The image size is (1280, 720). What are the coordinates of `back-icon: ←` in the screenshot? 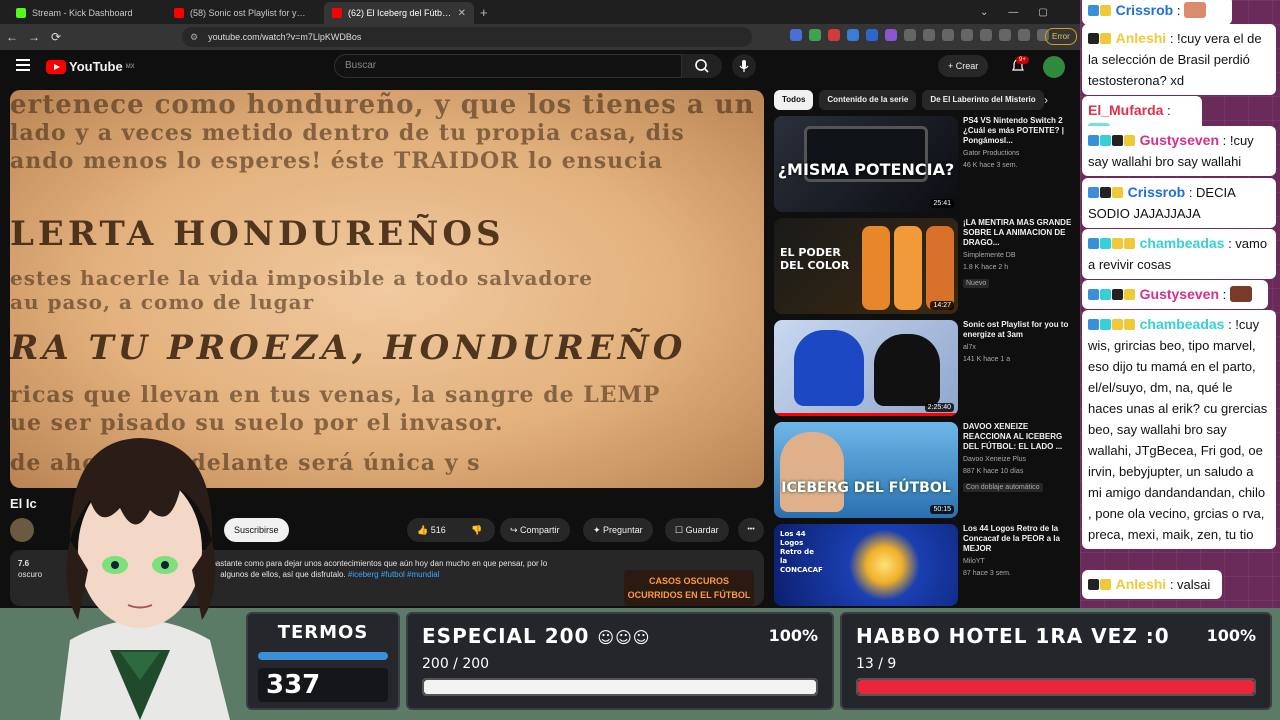 It's located at (12, 37).